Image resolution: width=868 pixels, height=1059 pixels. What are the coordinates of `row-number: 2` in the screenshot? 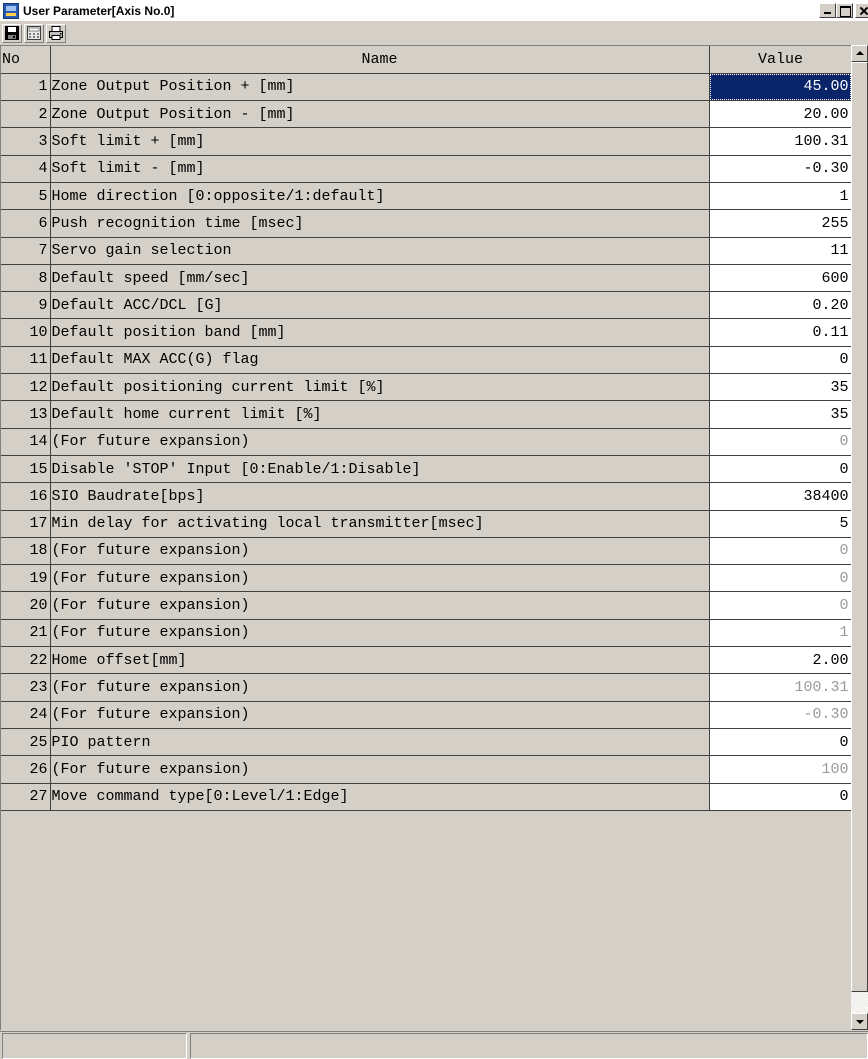 It's located at (26, 114).